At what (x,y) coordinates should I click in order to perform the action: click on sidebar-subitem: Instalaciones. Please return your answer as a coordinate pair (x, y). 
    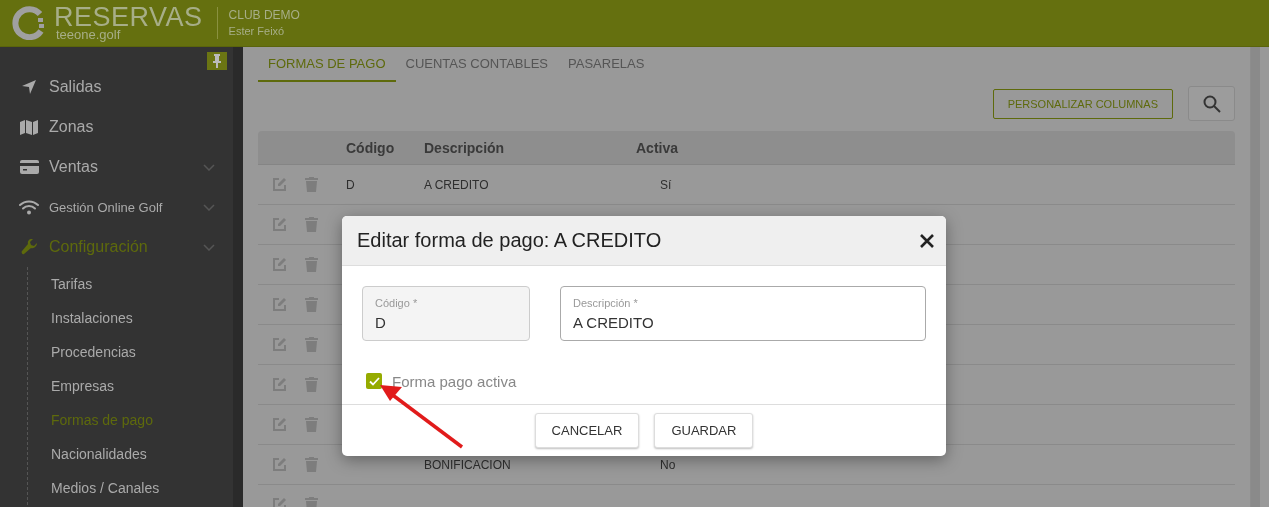
    Looking at the image, I should click on (142, 318).